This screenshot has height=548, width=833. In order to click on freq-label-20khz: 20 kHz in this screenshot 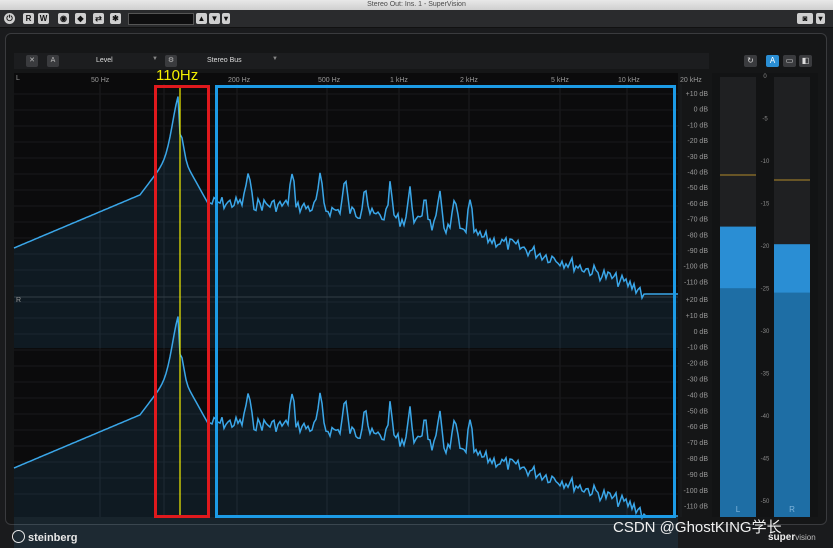, I will do `click(691, 80)`.